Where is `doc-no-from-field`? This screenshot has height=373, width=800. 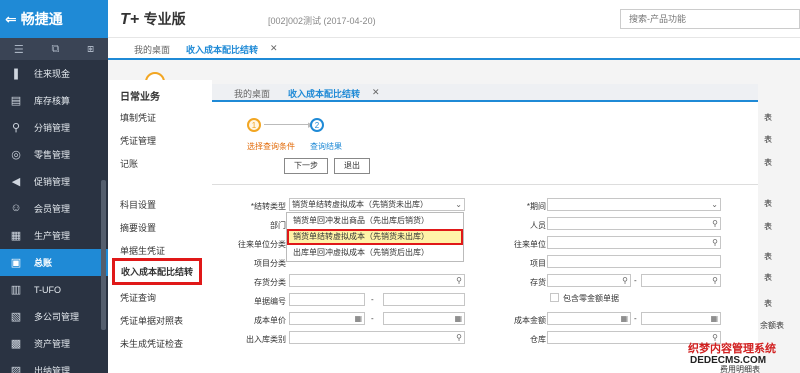 doc-no-from-field is located at coordinates (327, 299).